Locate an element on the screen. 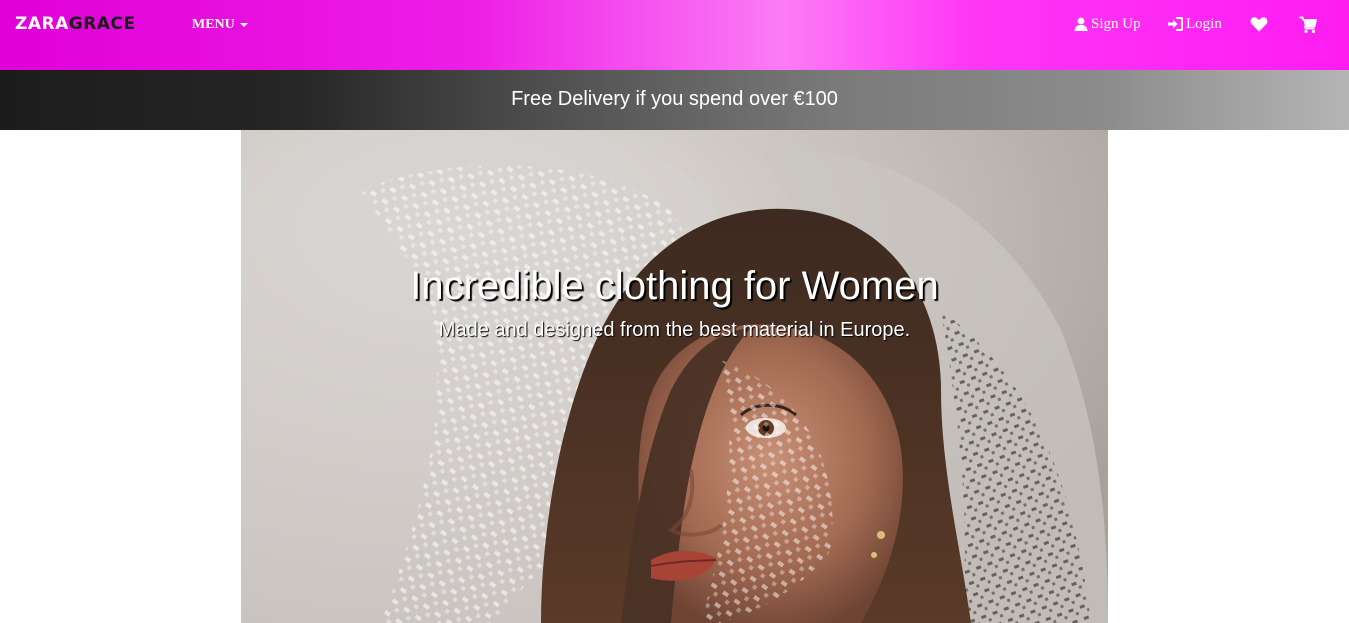 The height and width of the screenshot is (623, 1349). login-label: Login is located at coordinates (1204, 24).